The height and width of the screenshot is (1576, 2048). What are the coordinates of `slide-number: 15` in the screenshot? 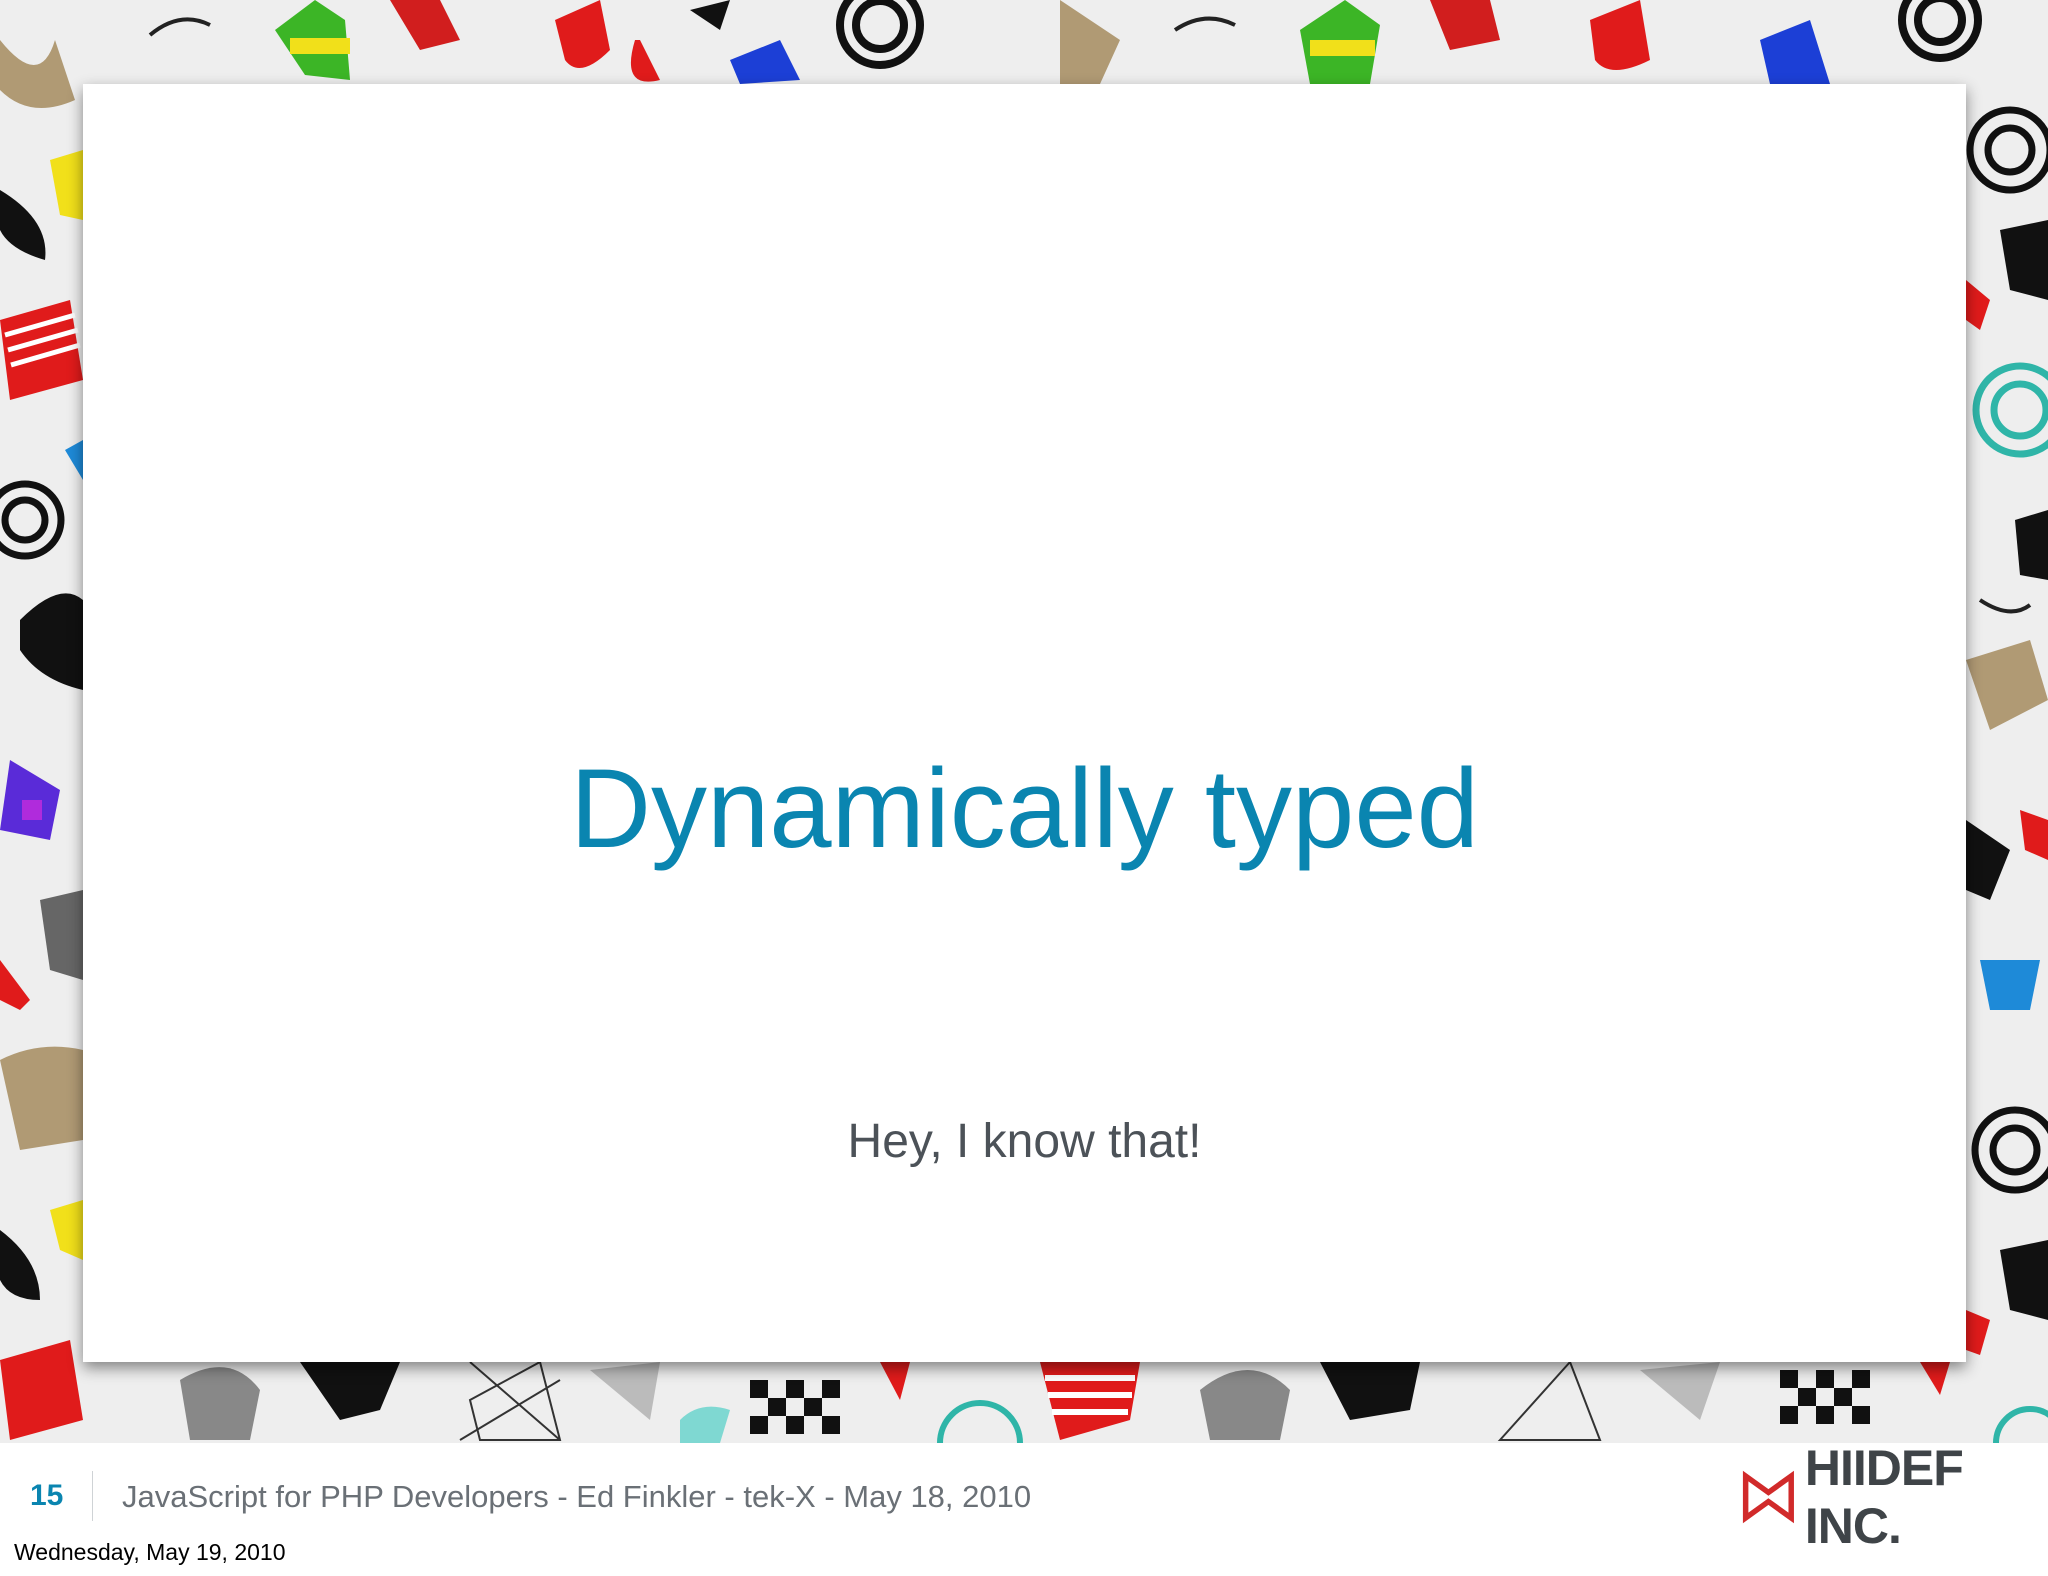 It's located at (47, 1495).